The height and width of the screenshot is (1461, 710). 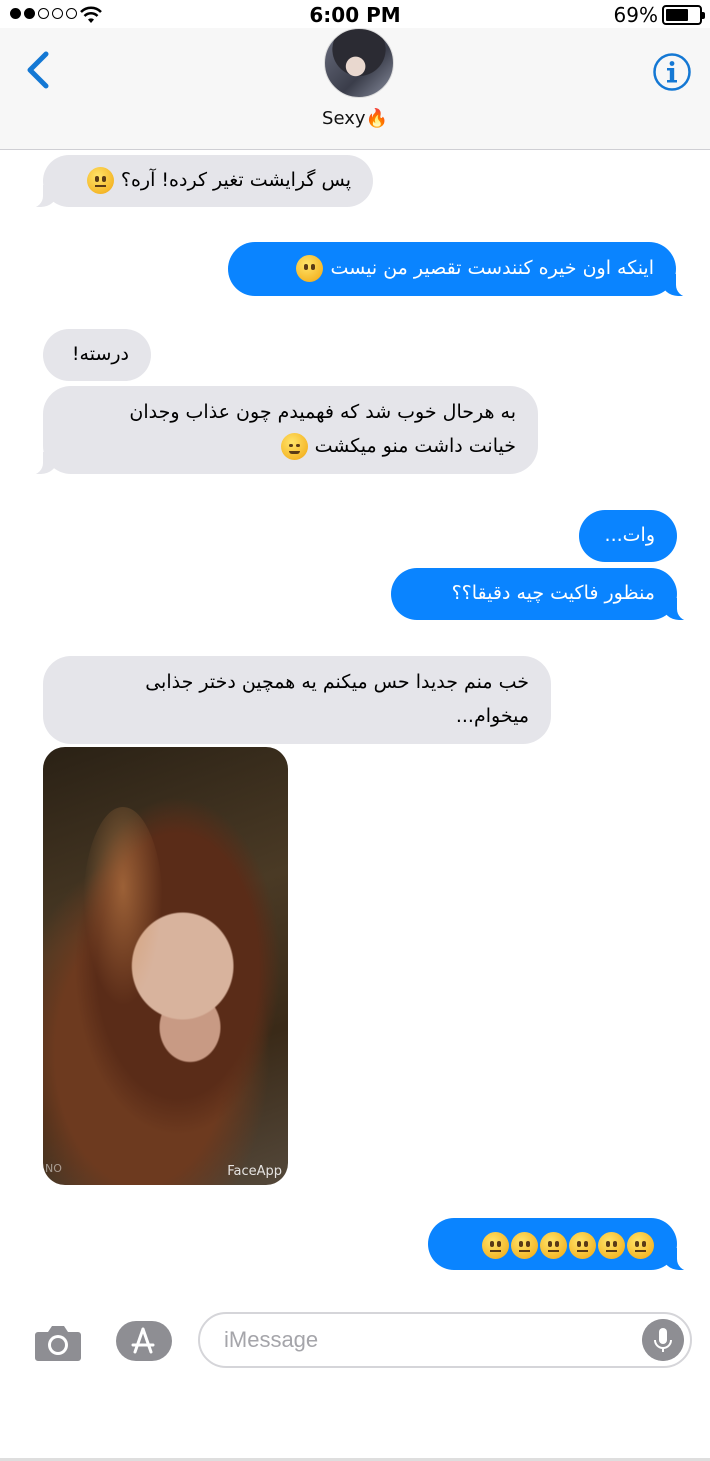 What do you see at coordinates (58, 1342) in the screenshot?
I see `camera-icon` at bounding box center [58, 1342].